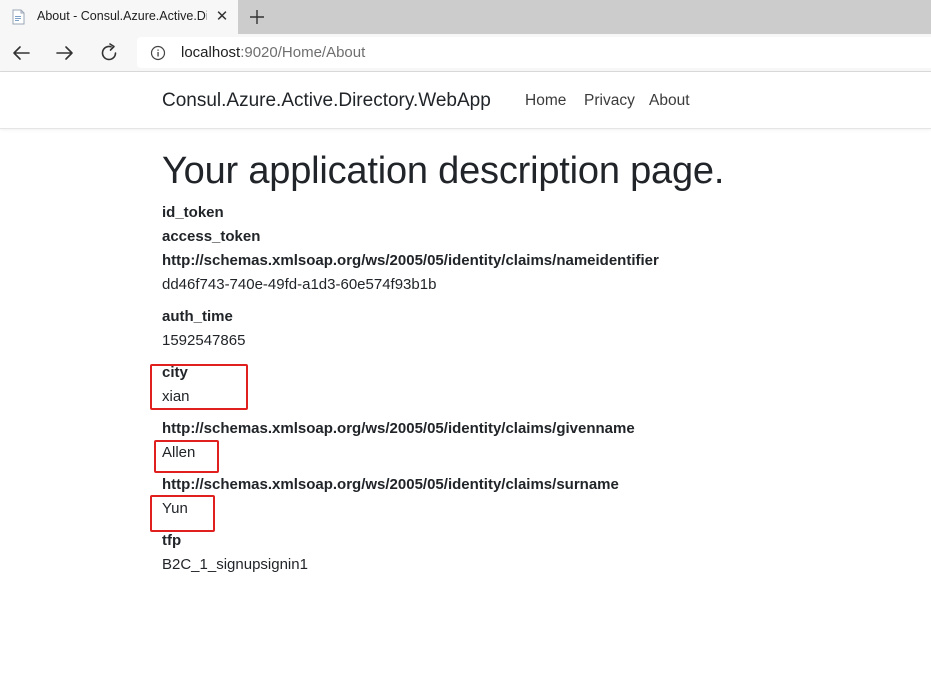  I want to click on browser-tab: About - Consul.Azure.Active.Dire ✕, so click(119, 17).